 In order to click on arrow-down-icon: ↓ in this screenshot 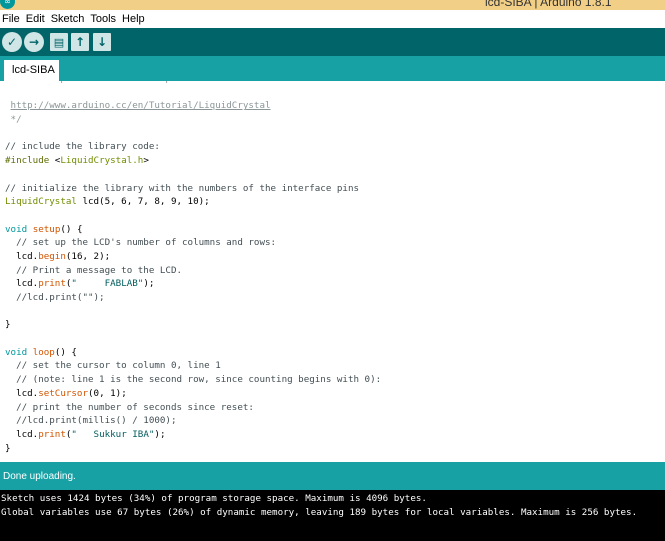, I will do `click(102, 42)`.